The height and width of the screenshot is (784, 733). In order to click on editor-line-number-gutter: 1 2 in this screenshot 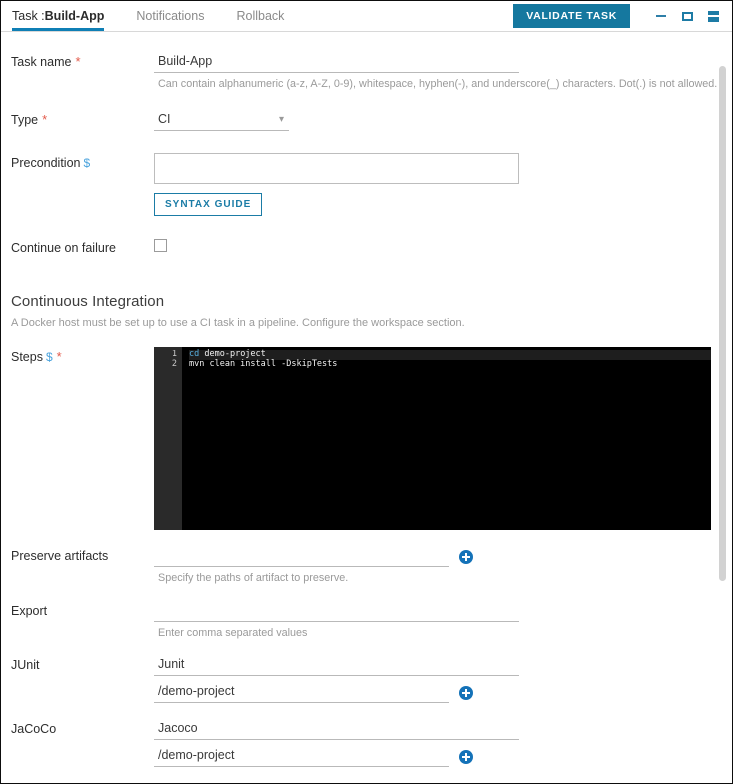, I will do `click(168, 438)`.